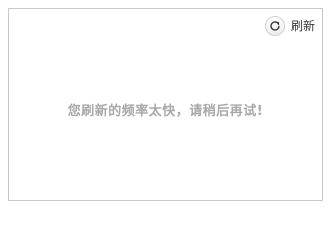  What do you see at coordinates (303, 26) in the screenshot?
I see `refresh-label: 刷新` at bounding box center [303, 26].